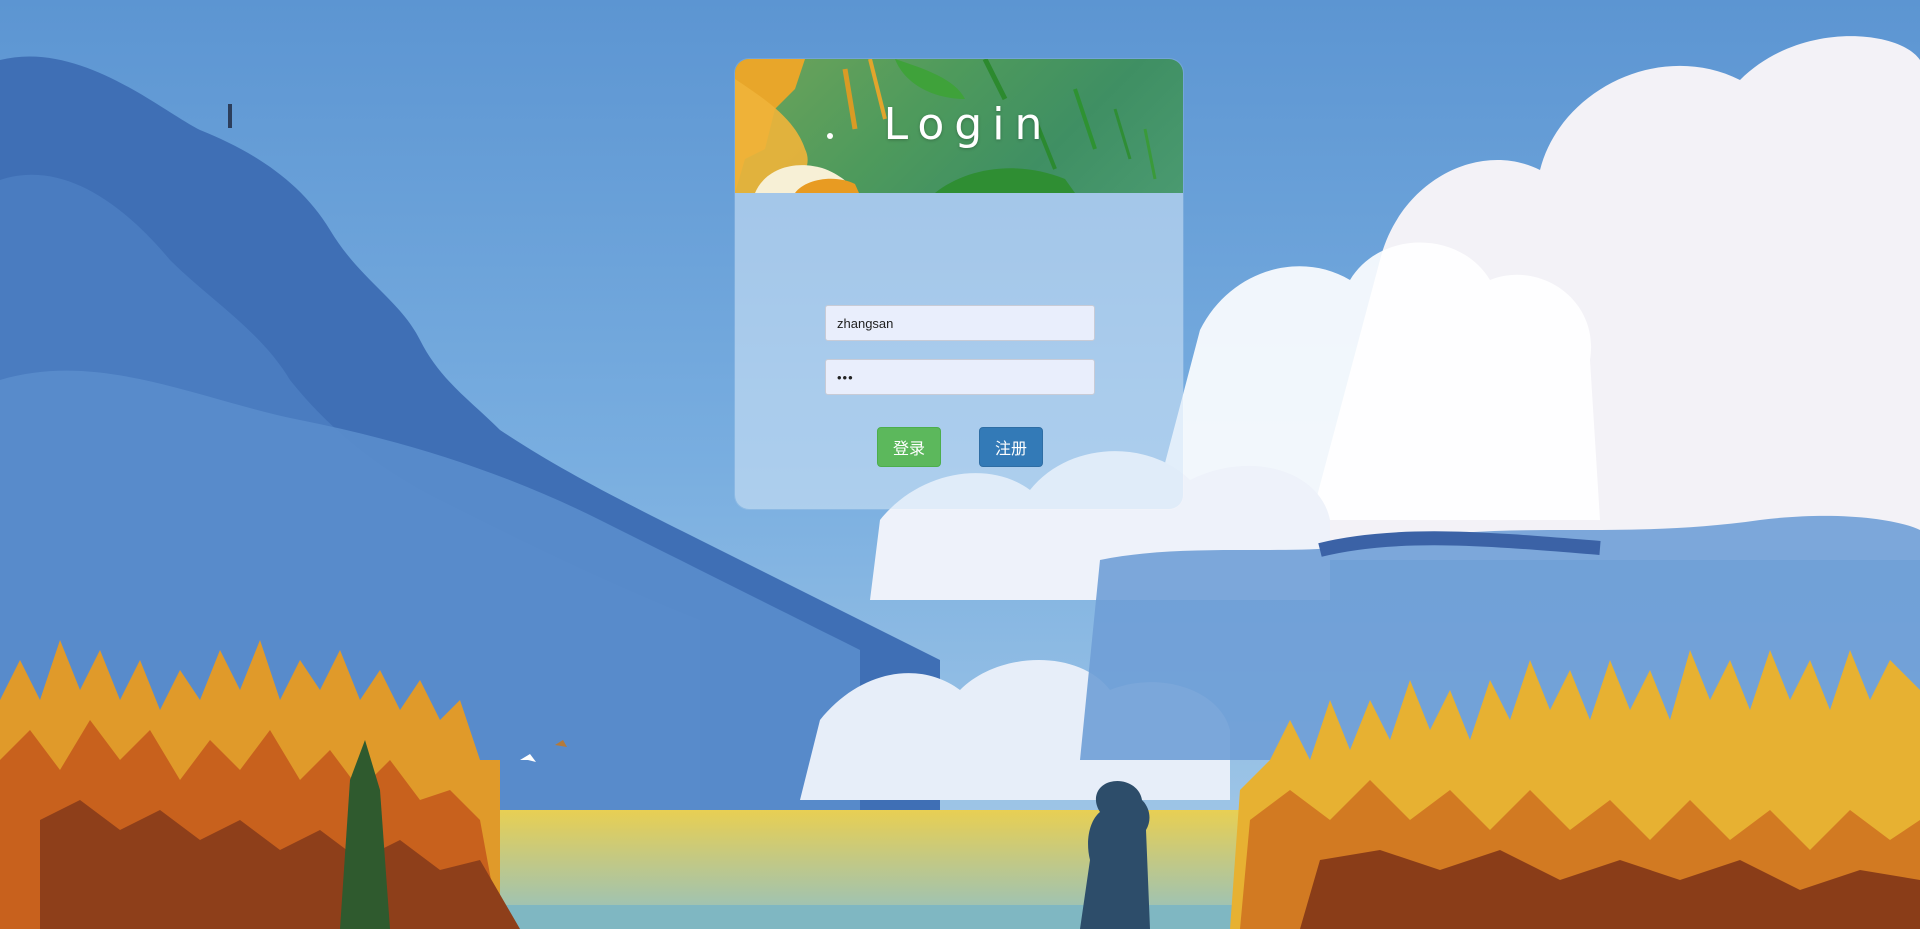  What do you see at coordinates (968, 124) in the screenshot?
I see `login-title: Login` at bounding box center [968, 124].